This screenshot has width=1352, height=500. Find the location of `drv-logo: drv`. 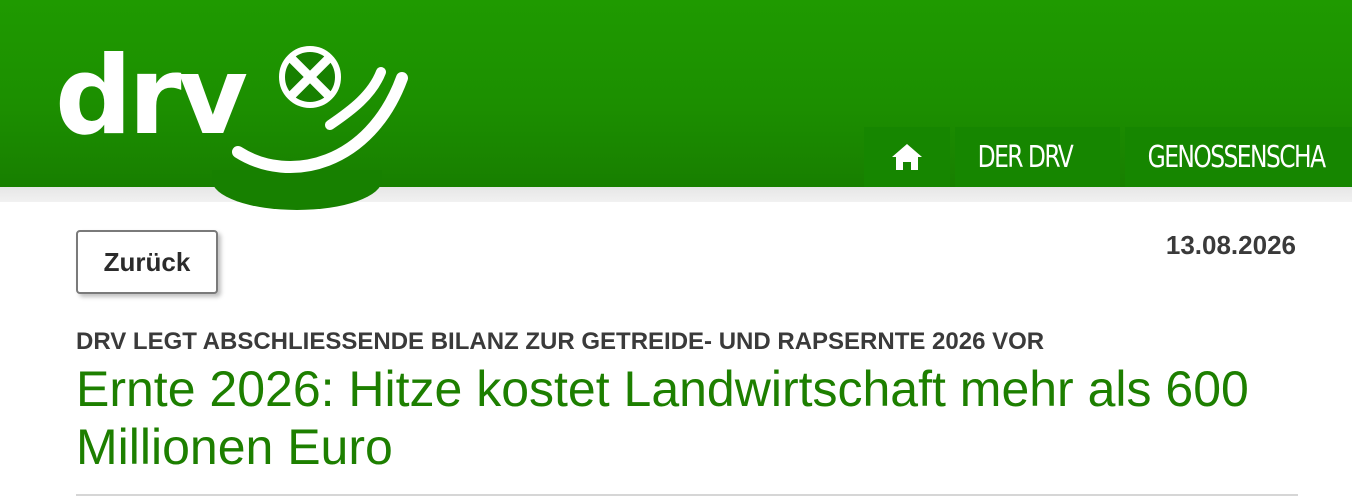

drv-logo: drv is located at coordinates (230, 110).